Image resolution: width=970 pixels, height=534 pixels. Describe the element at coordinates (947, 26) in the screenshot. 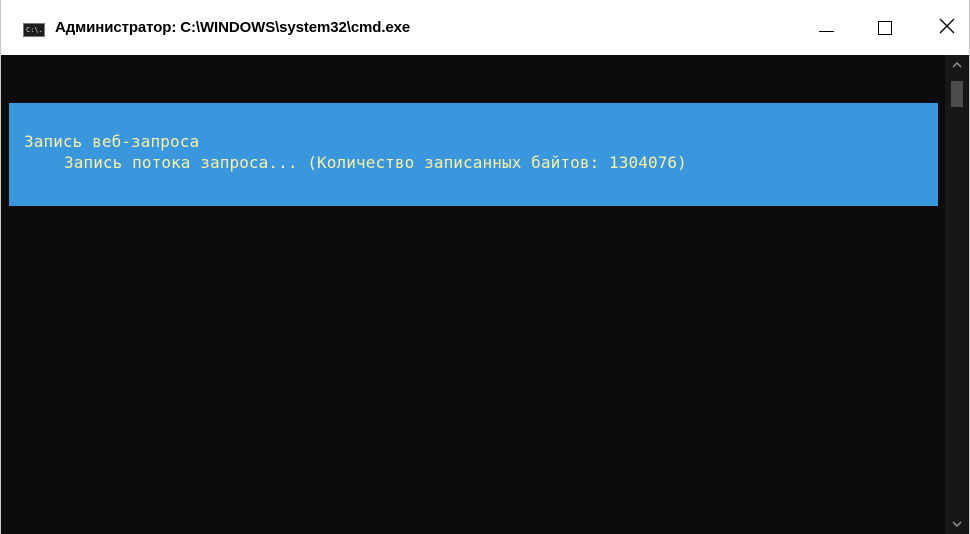

I see `close-icon` at that location.